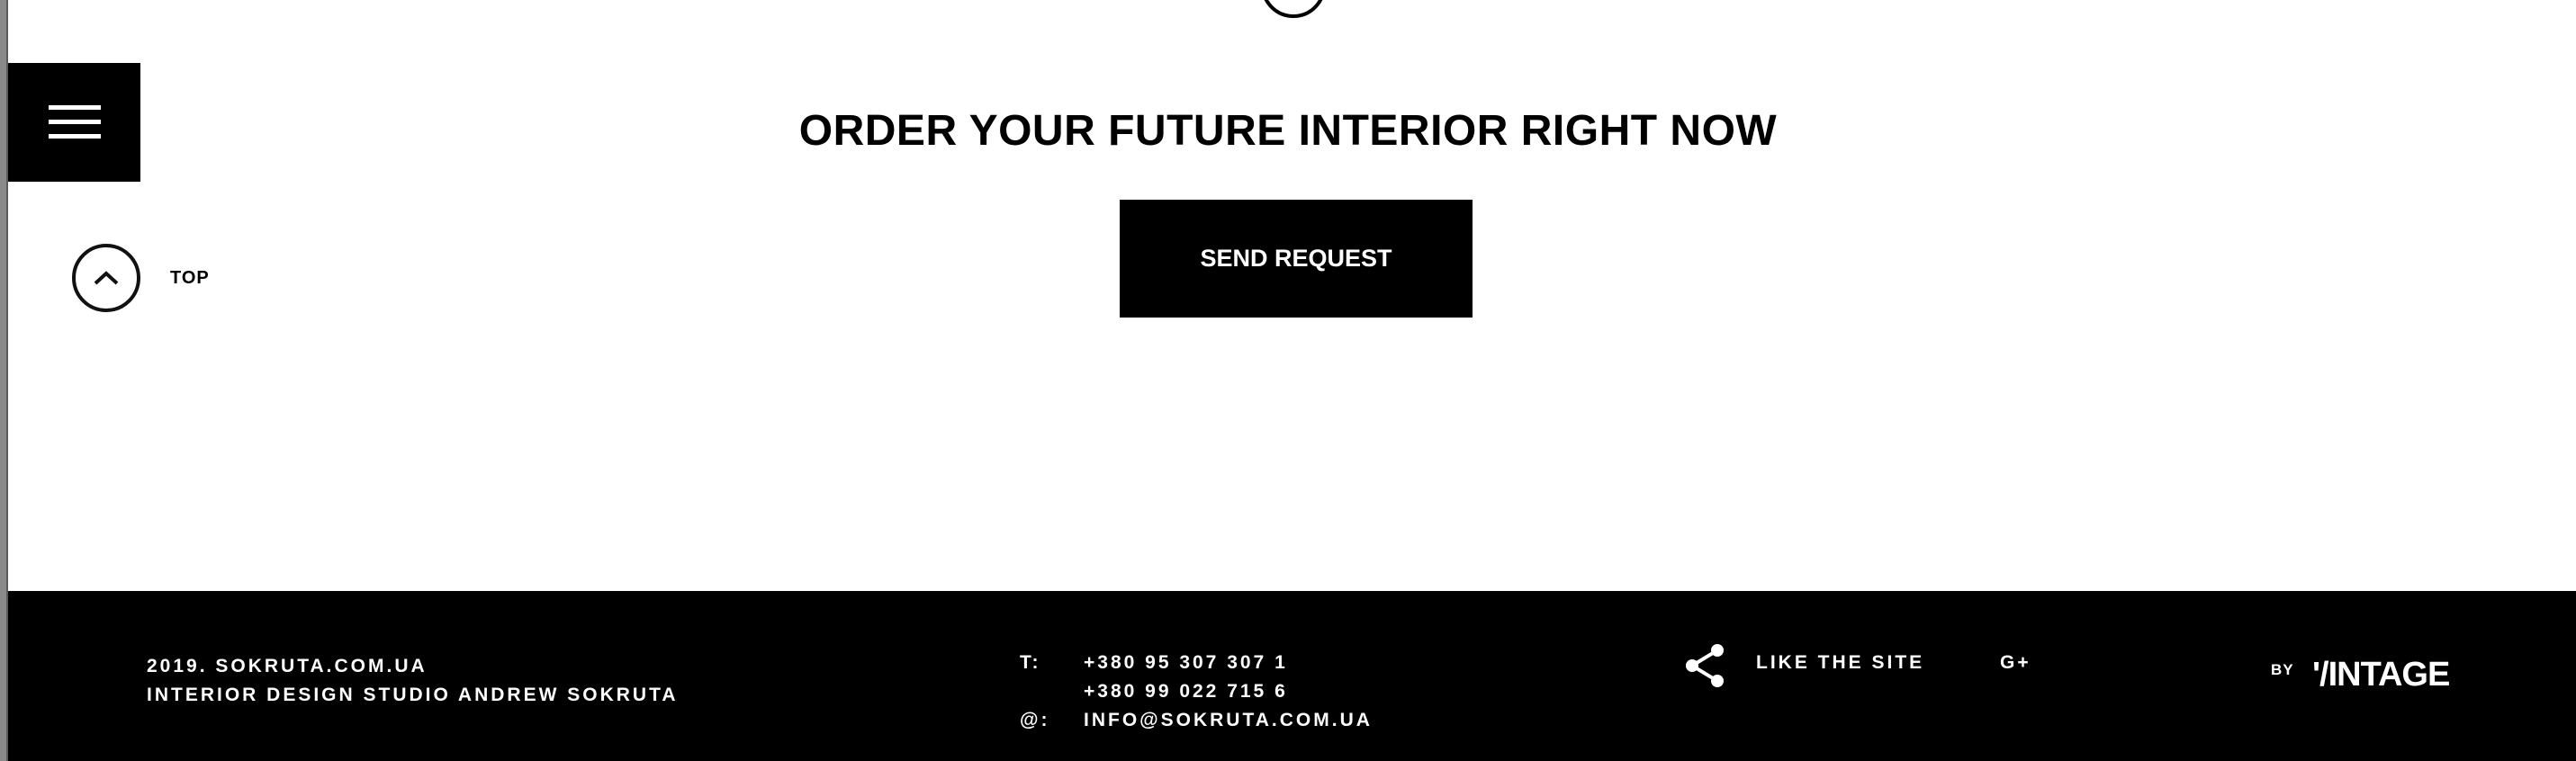 This screenshot has width=2576, height=761. What do you see at coordinates (1840, 663) in the screenshot?
I see `like-the-site-link: LIKE THE SITE` at bounding box center [1840, 663].